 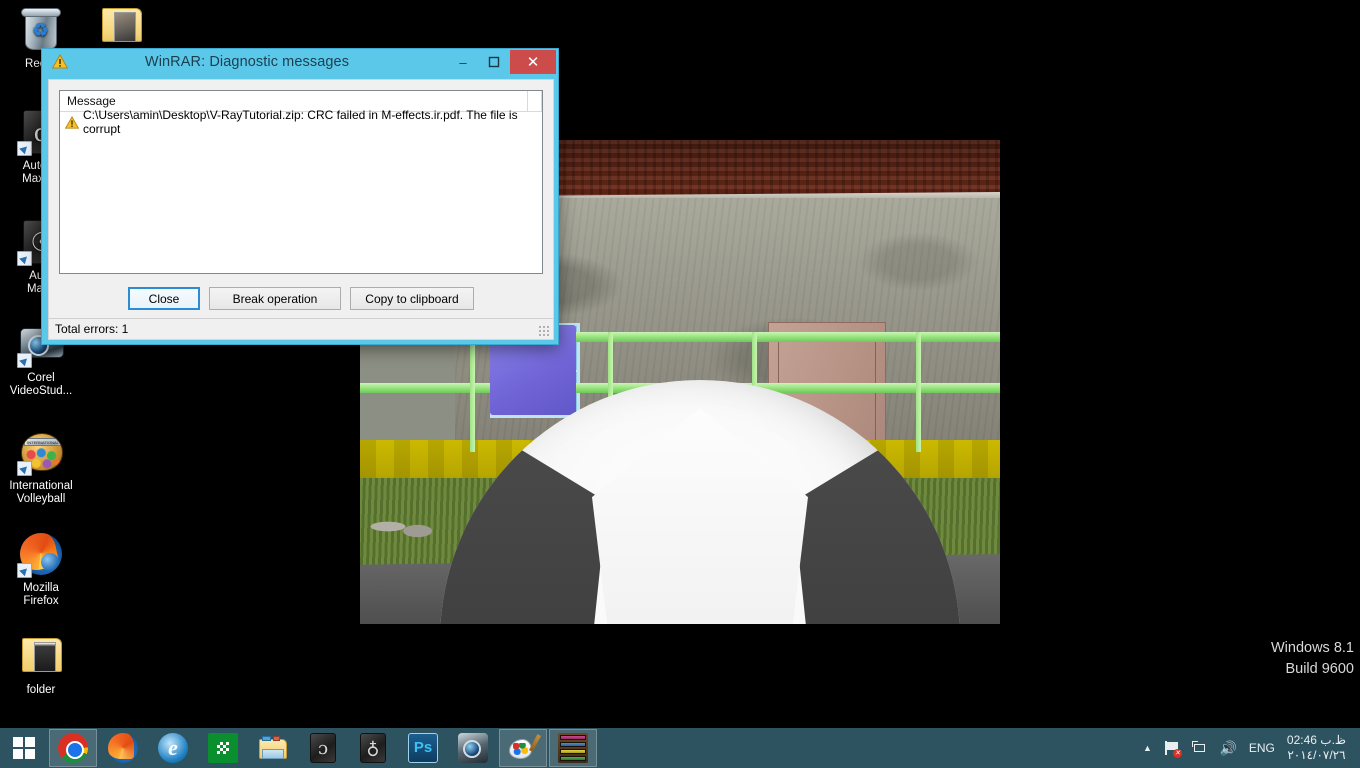 I want to click on dialog-button-row: Close Break operation Copy to clipboard, so click(x=301, y=298).